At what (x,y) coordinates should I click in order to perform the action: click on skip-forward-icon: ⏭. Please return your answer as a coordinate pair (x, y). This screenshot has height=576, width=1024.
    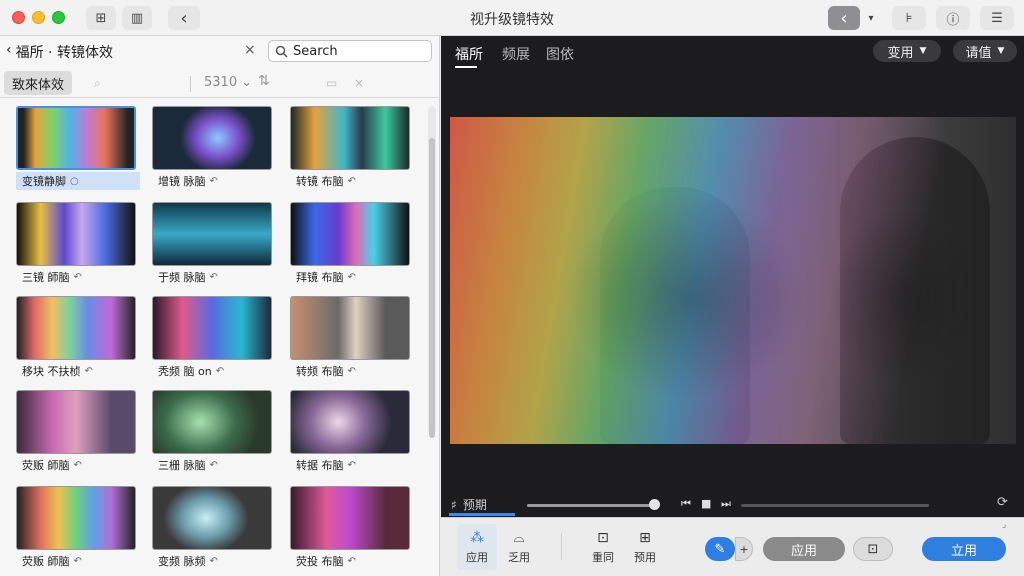
    Looking at the image, I should click on (726, 504).